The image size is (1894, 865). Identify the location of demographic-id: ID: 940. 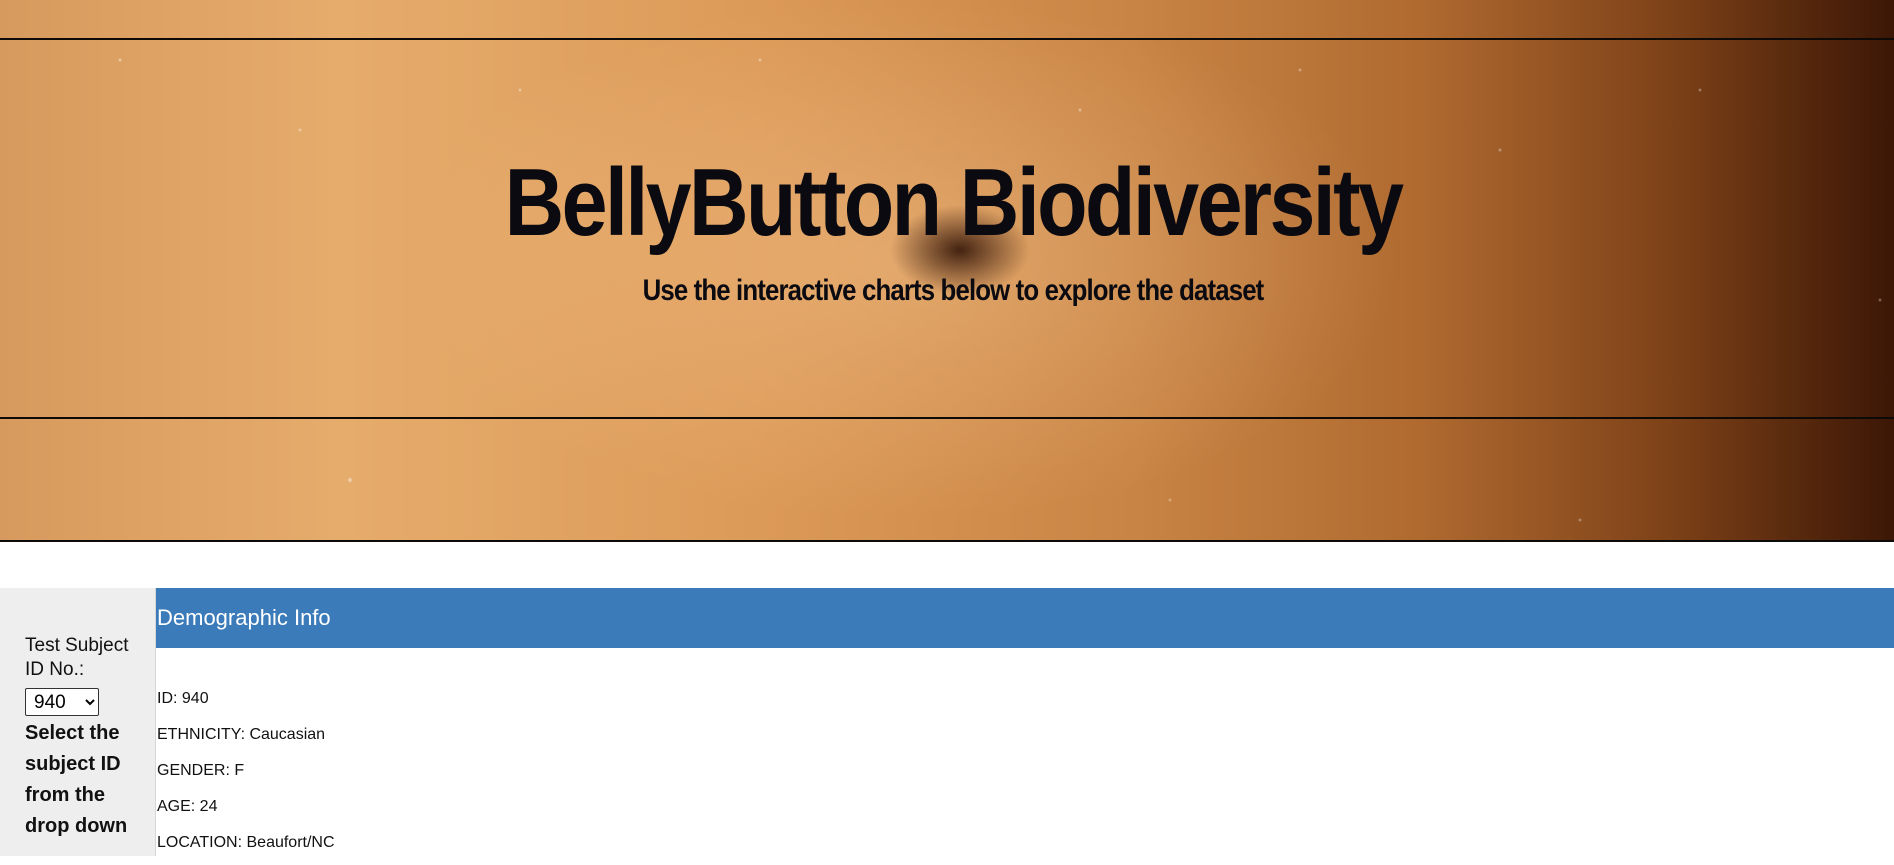
(183, 698).